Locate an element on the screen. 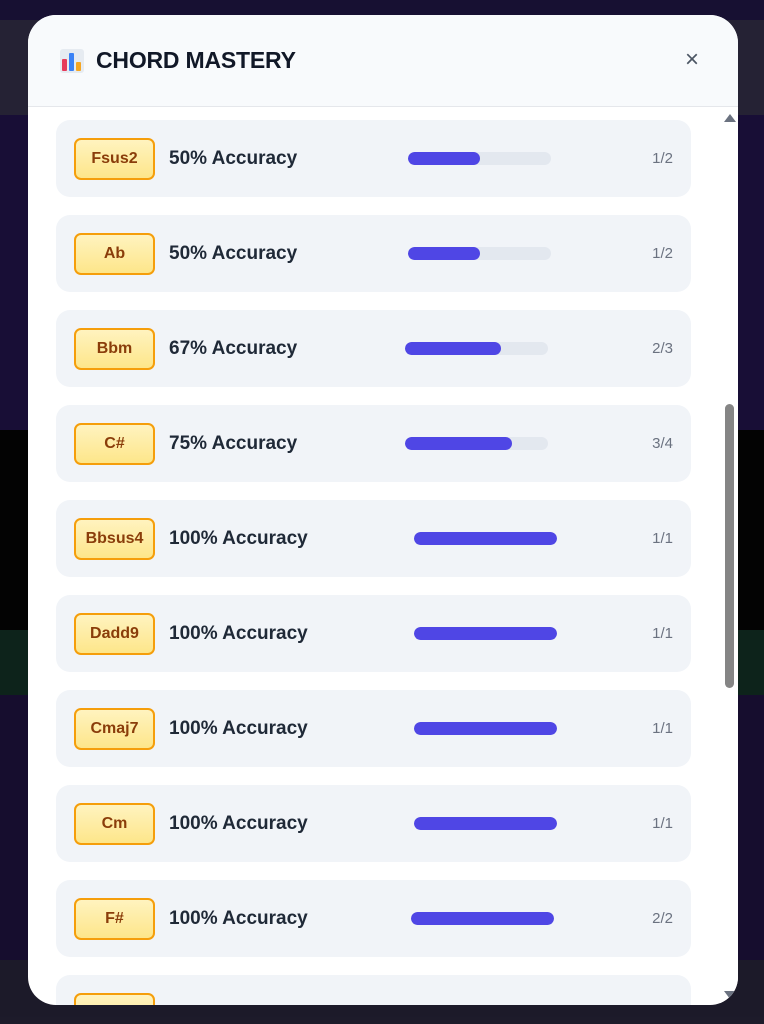 The height and width of the screenshot is (1024, 764). chord-badge: C# is located at coordinates (114, 443).